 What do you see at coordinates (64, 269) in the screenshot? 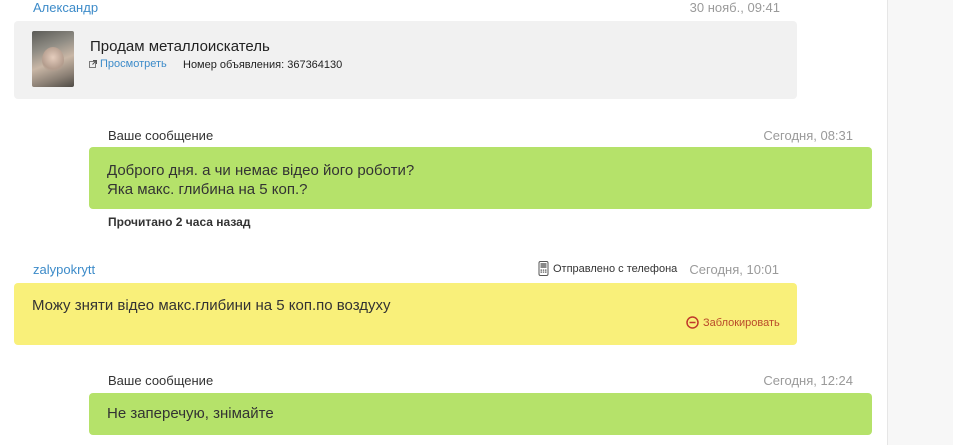
I see `message-sender-link: zalypokrytt` at bounding box center [64, 269].